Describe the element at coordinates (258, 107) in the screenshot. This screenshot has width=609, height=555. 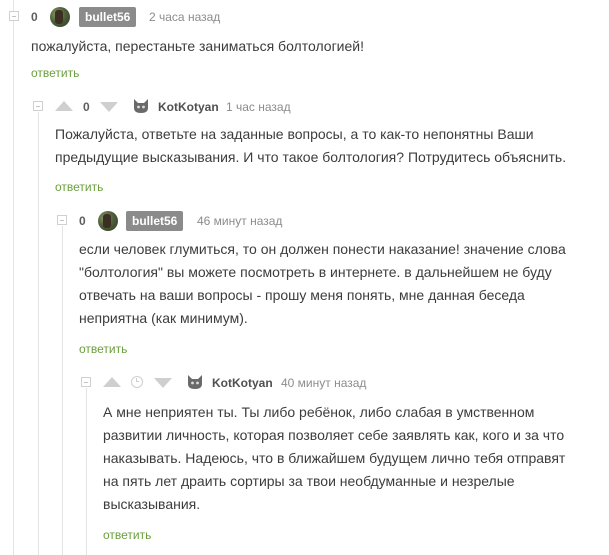
I see `comment-timestamp: 1 час назад` at that location.